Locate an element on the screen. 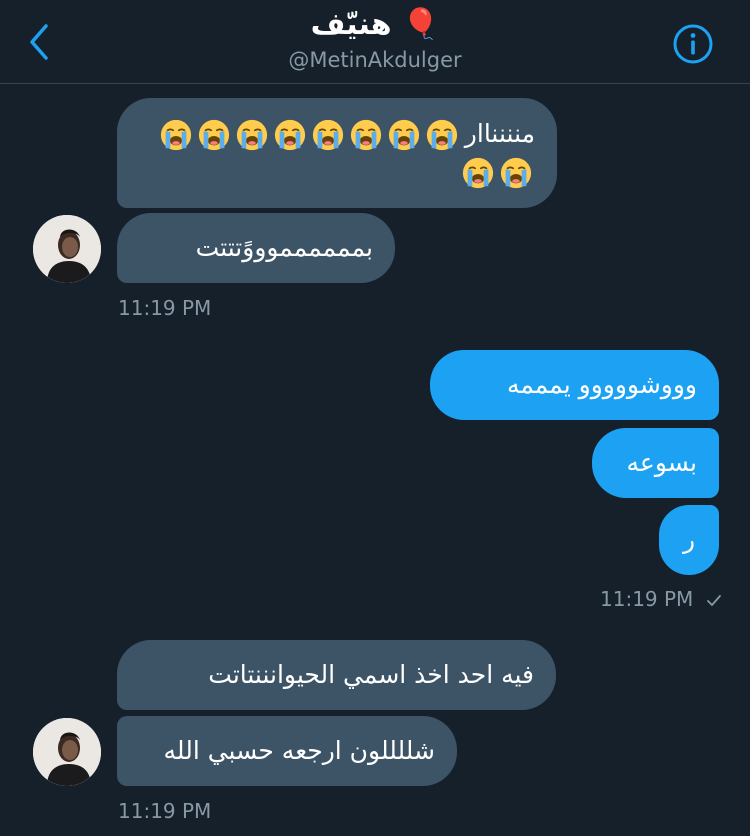 The image size is (750, 836). message-text: ر is located at coordinates (689, 539).